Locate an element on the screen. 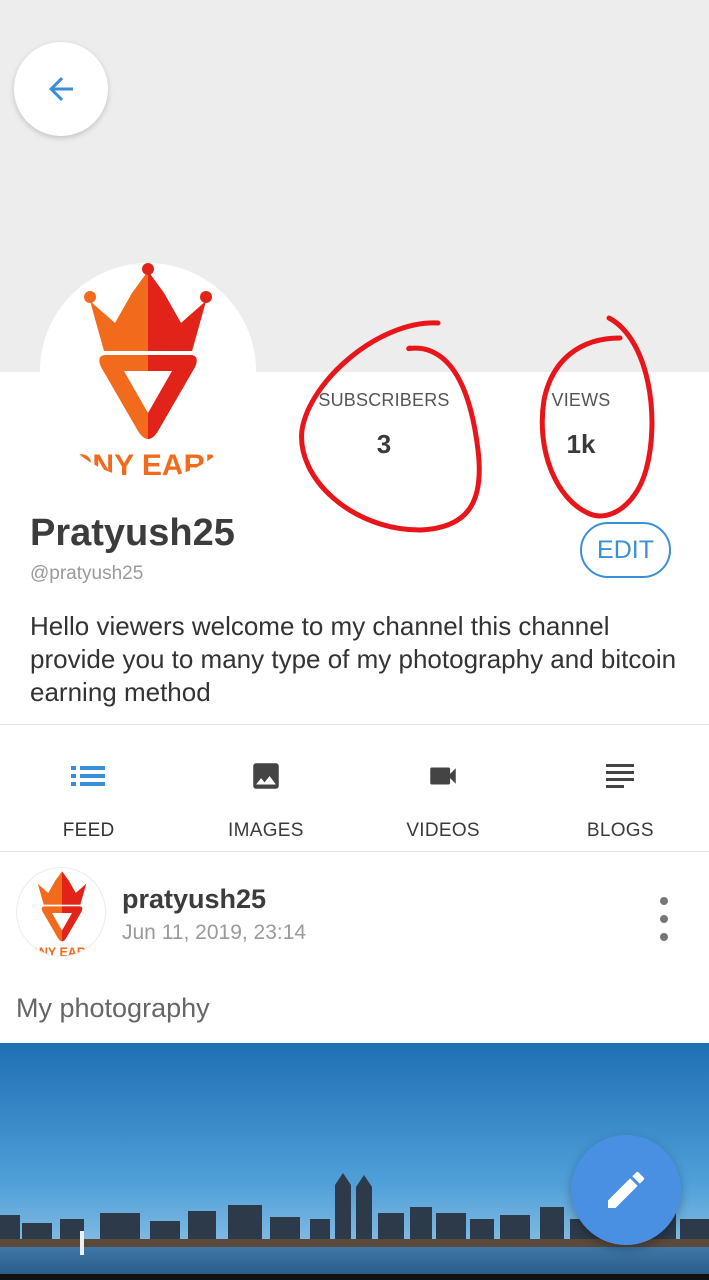 Image resolution: width=709 pixels, height=1280 pixels. arrow-left-icon is located at coordinates (61, 89).